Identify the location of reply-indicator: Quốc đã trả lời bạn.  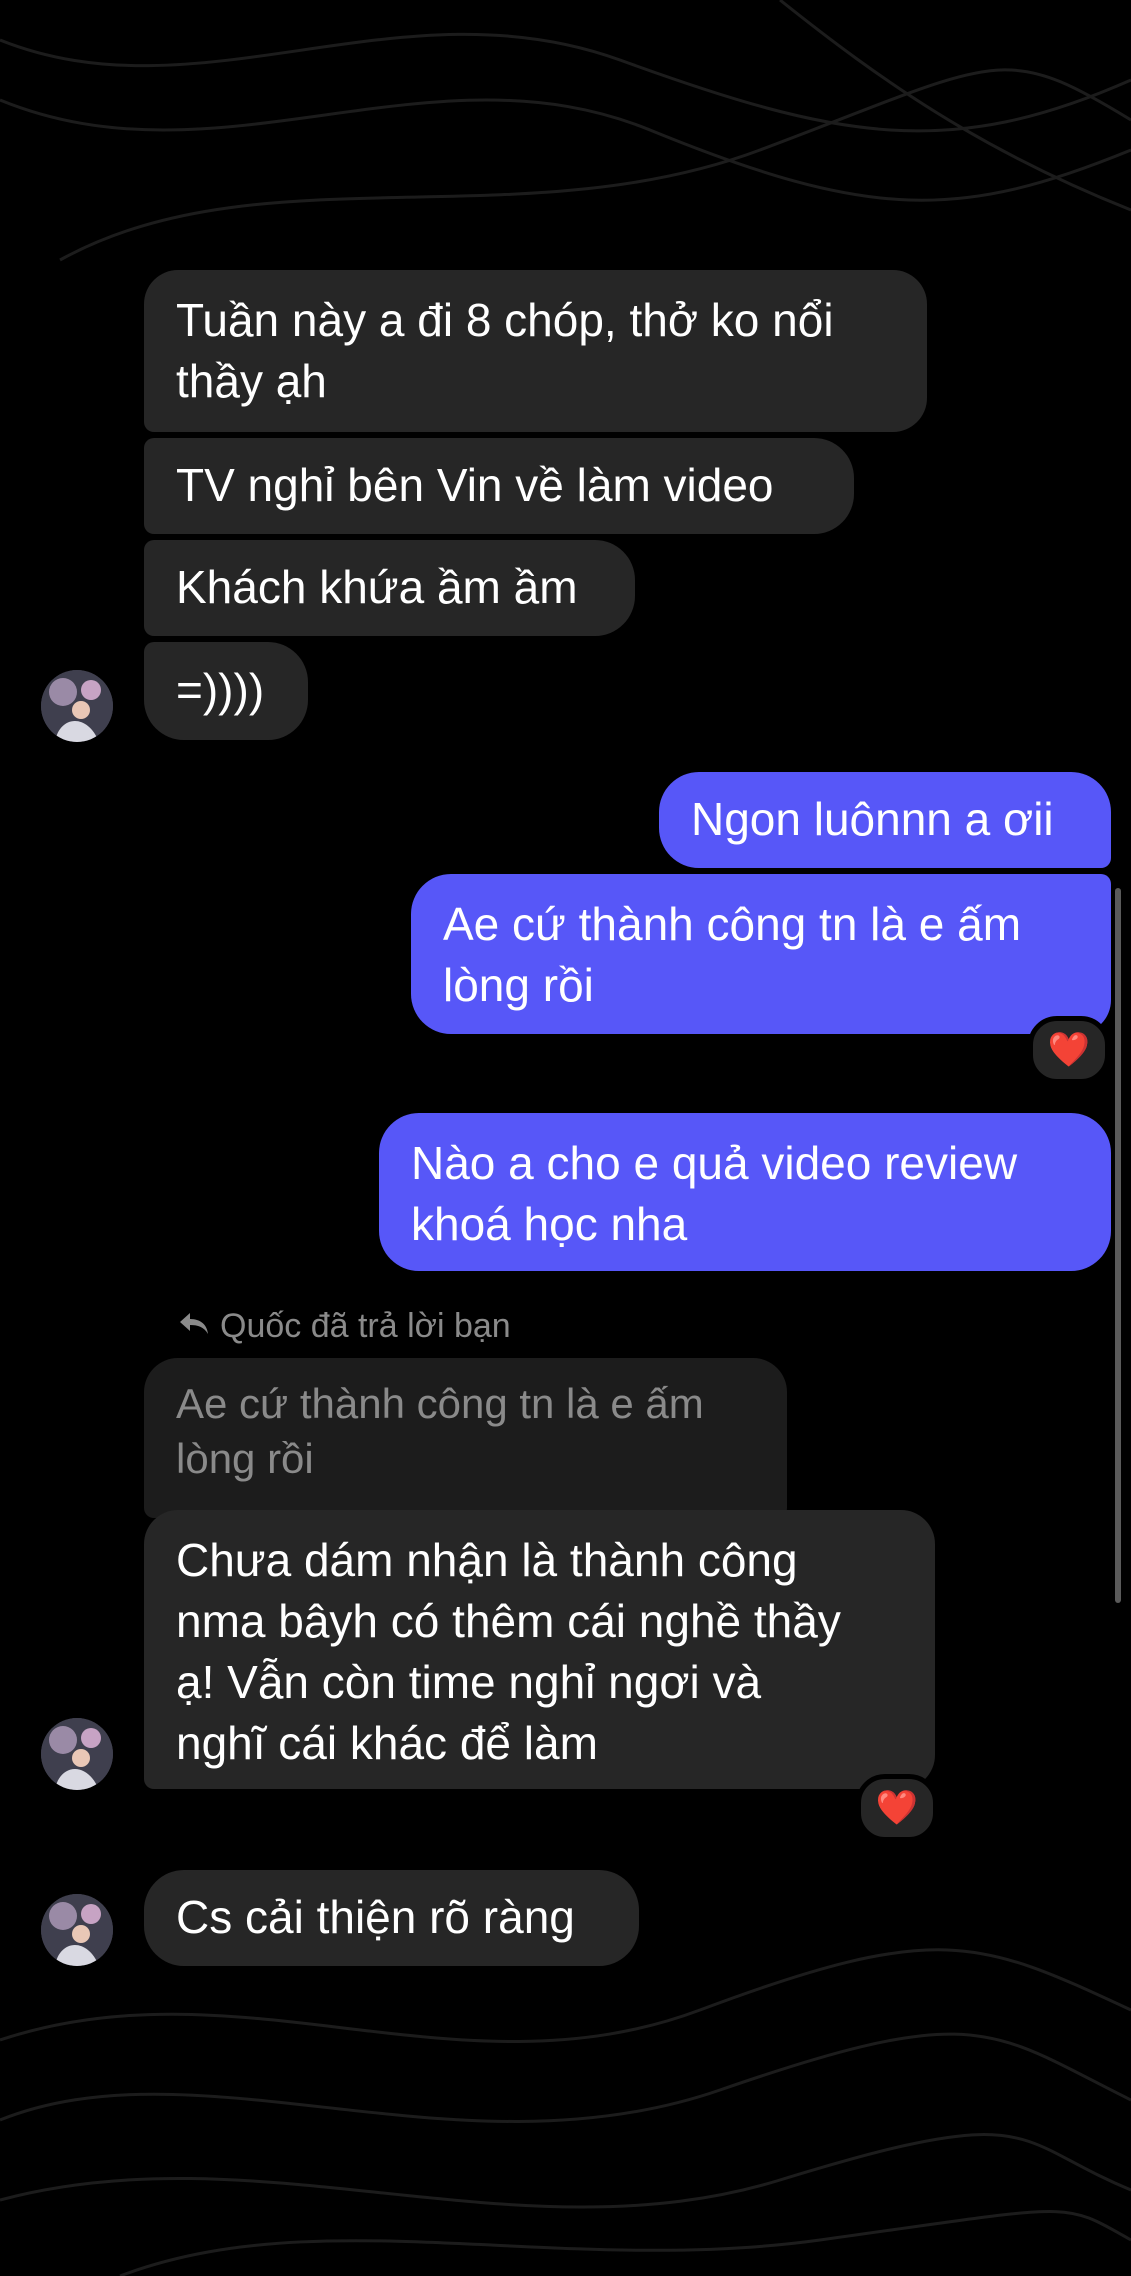
(344, 1326).